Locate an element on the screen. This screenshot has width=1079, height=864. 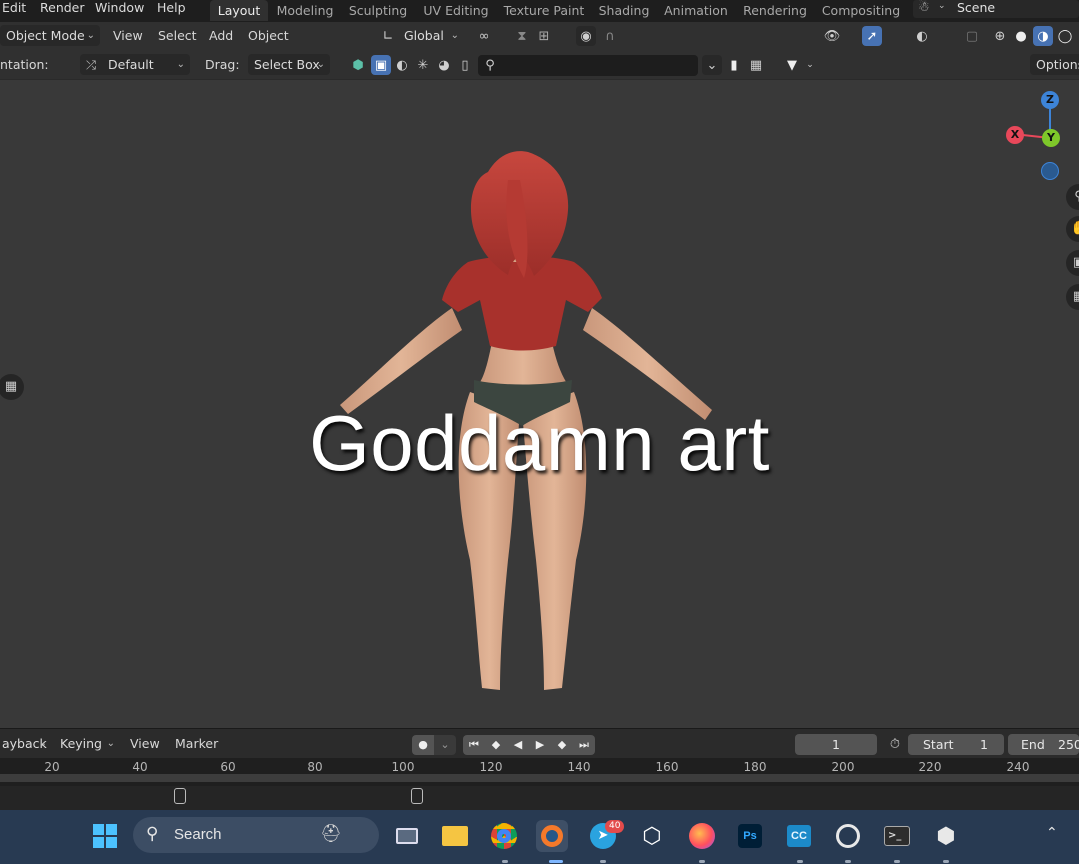
start-label: Start is located at coordinates (938, 744).